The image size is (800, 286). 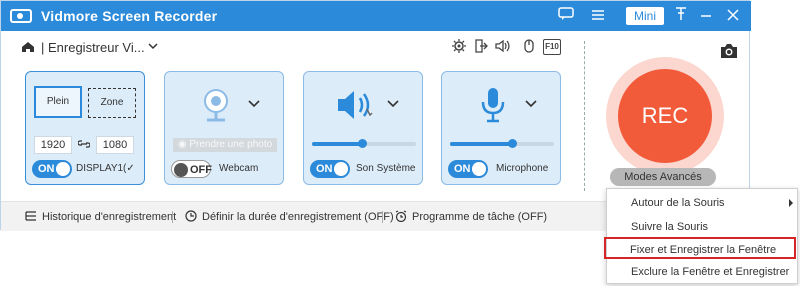 What do you see at coordinates (356, 106) in the screenshot?
I see `speaker-icon` at bounding box center [356, 106].